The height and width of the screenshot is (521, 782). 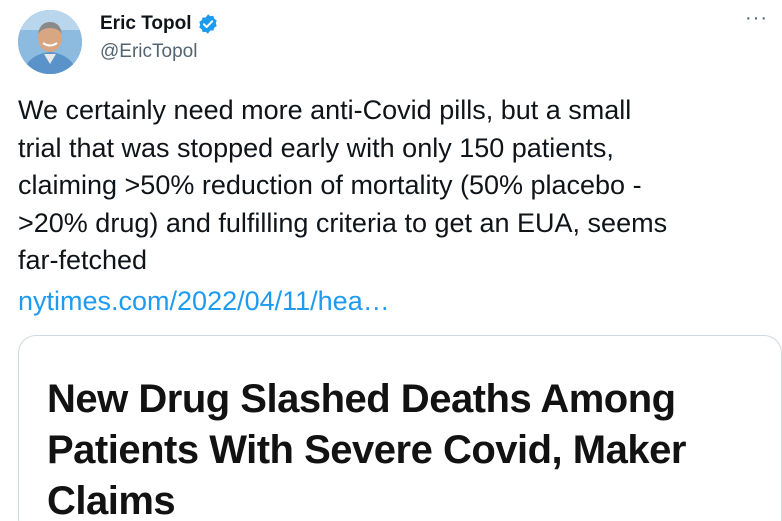 What do you see at coordinates (145, 24) in the screenshot?
I see `author-display-name: Eric Topol` at bounding box center [145, 24].